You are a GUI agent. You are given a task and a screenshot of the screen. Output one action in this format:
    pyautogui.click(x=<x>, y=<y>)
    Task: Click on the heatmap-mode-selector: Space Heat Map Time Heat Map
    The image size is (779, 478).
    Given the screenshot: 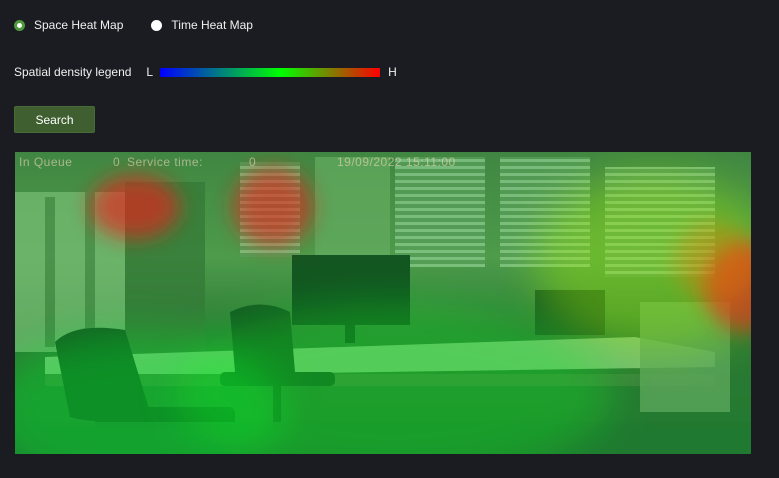 What is the action you would take?
    pyautogui.click(x=133, y=25)
    